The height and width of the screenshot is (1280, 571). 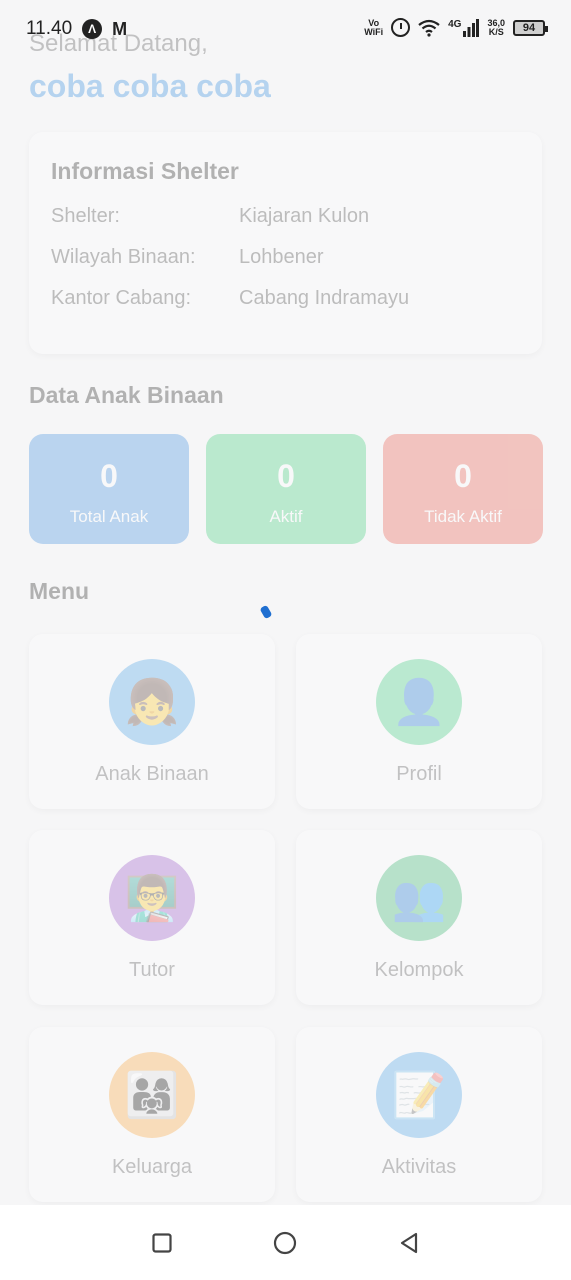 I want to click on person-silhouette-icon: 👤, so click(x=419, y=702).